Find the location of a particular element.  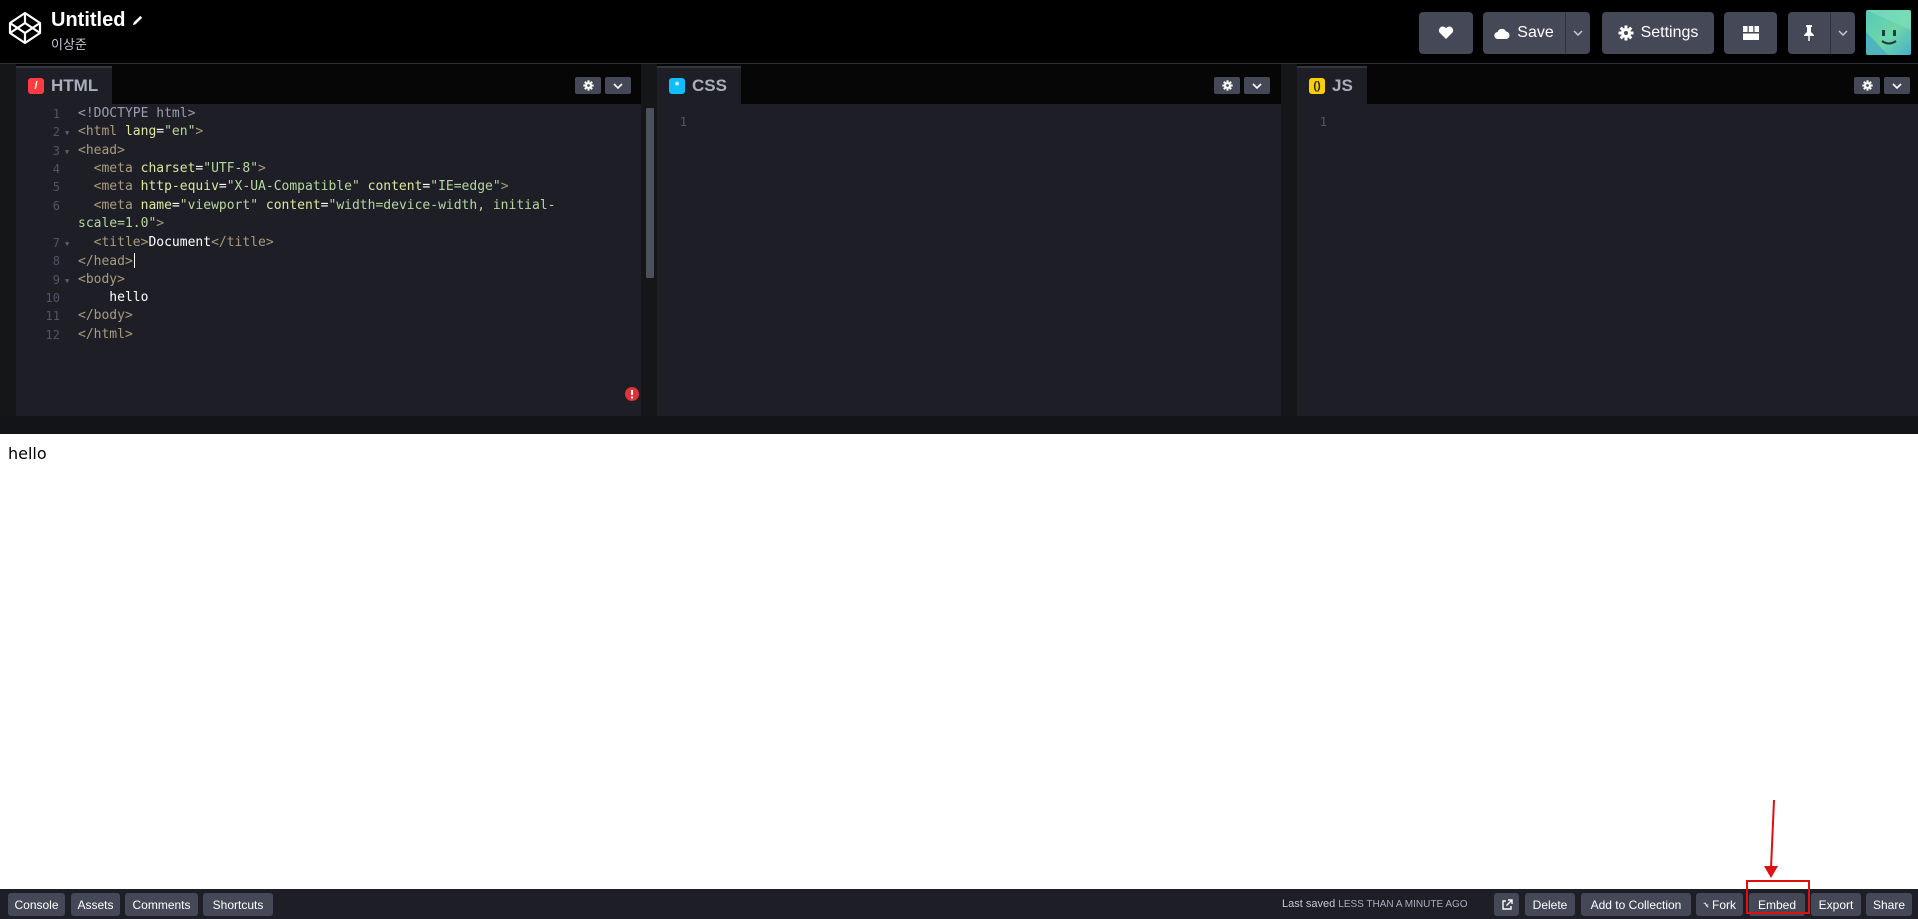

pin-button is located at coordinates (1809, 33).